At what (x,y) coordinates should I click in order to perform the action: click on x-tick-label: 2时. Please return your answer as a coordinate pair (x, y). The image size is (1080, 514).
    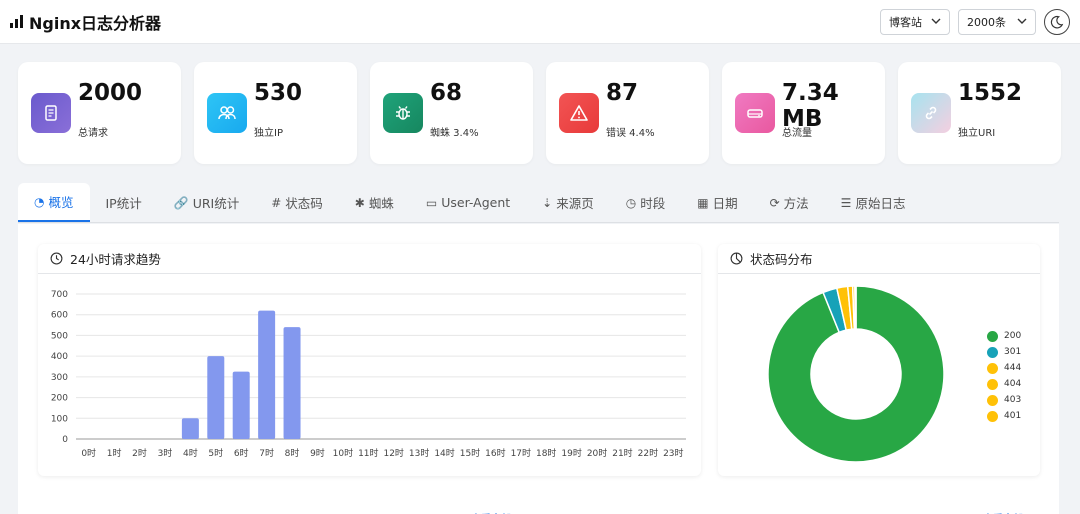
    Looking at the image, I should click on (139, 453).